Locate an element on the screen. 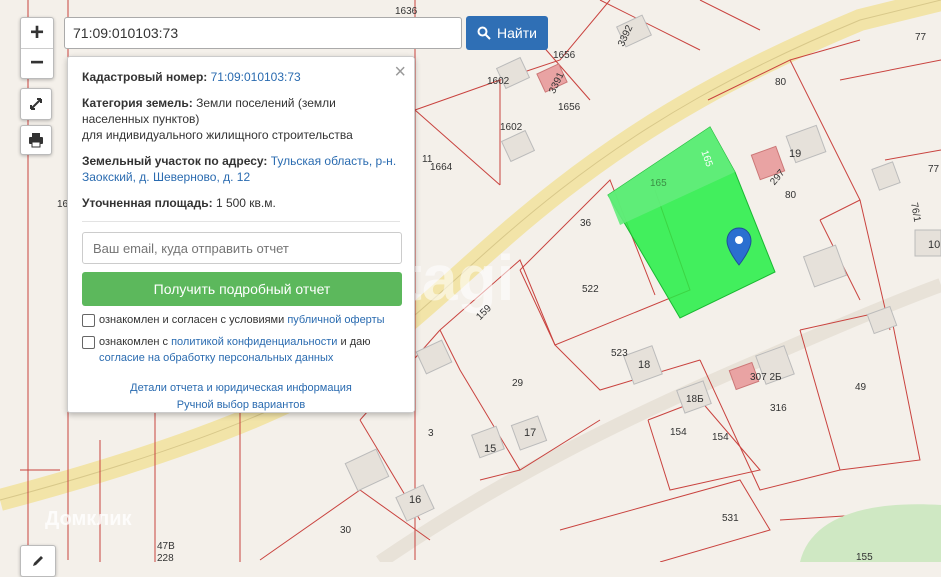  parcel-label: 18Б is located at coordinates (695, 399).